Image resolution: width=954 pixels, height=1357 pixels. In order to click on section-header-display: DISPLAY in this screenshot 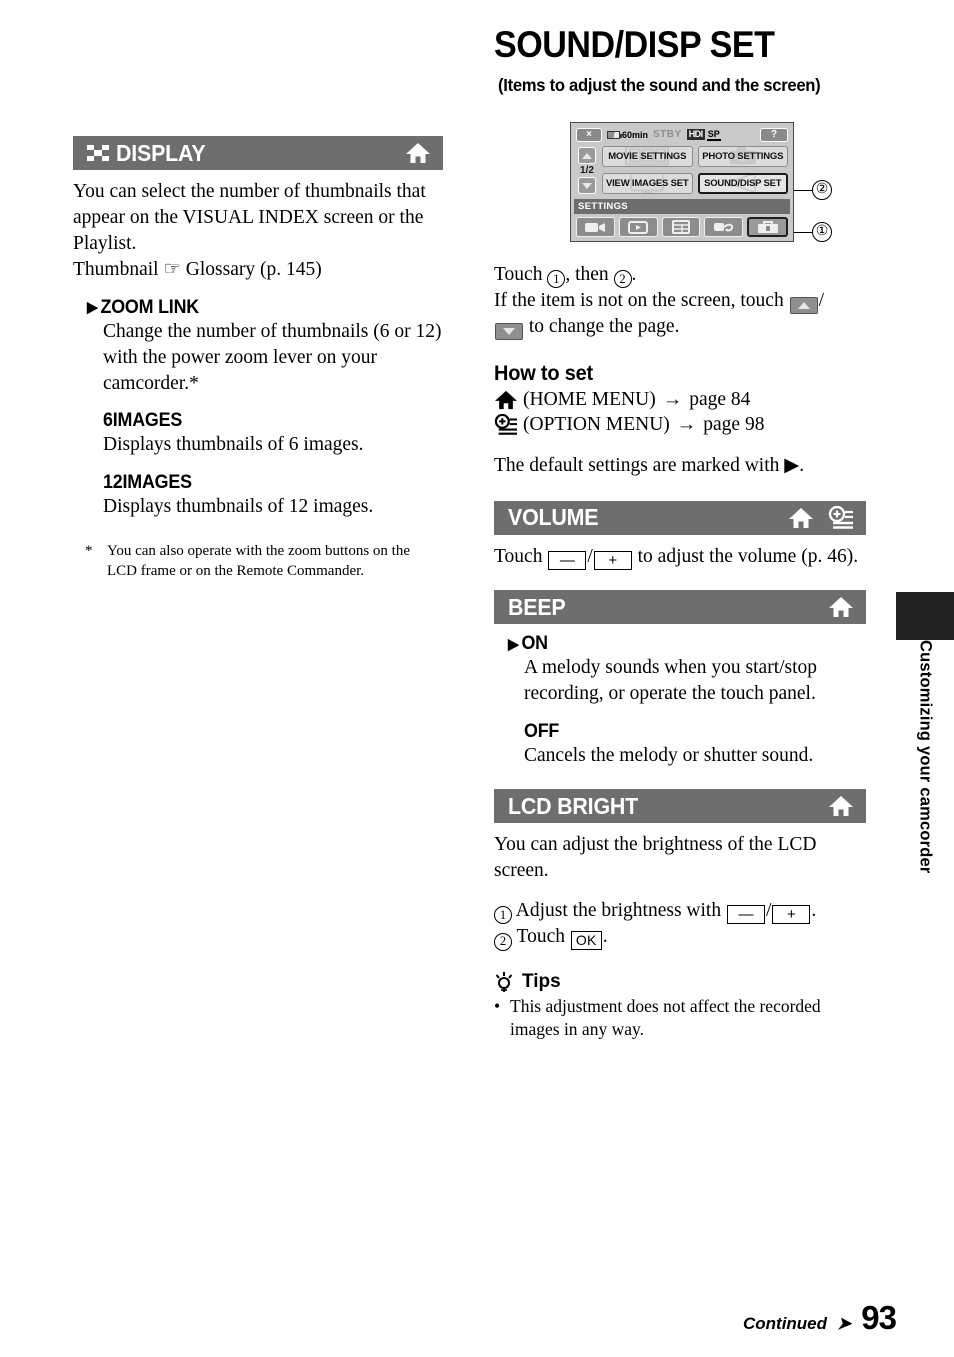, I will do `click(258, 153)`.